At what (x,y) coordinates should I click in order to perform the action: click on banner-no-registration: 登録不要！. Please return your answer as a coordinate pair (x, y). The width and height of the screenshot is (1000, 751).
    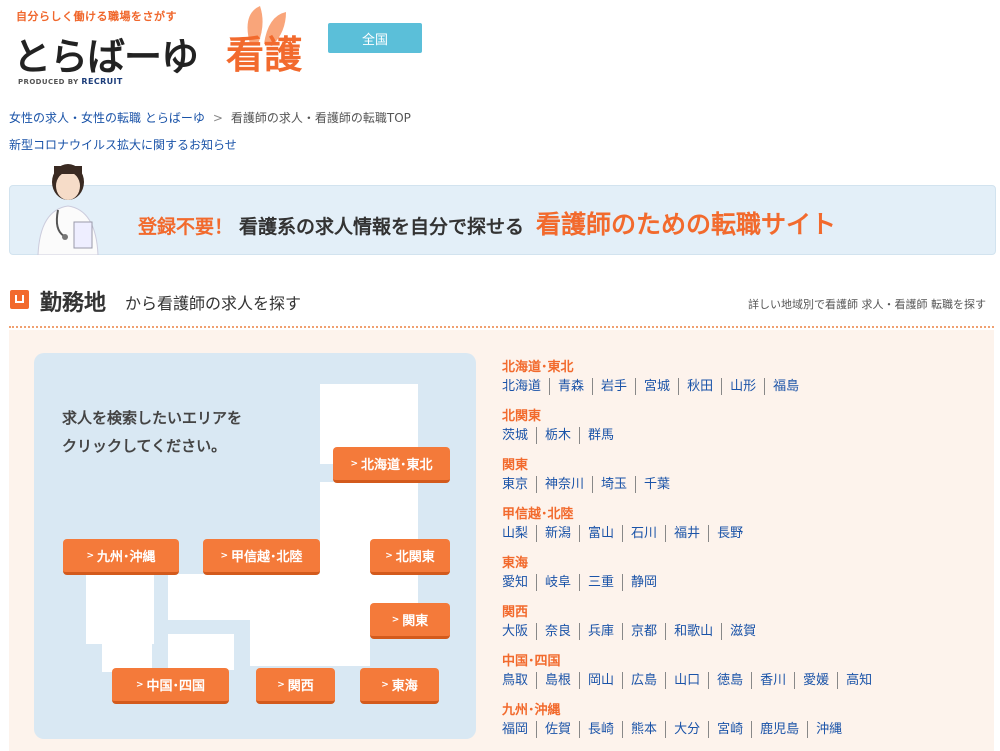
    Looking at the image, I should click on (186, 227).